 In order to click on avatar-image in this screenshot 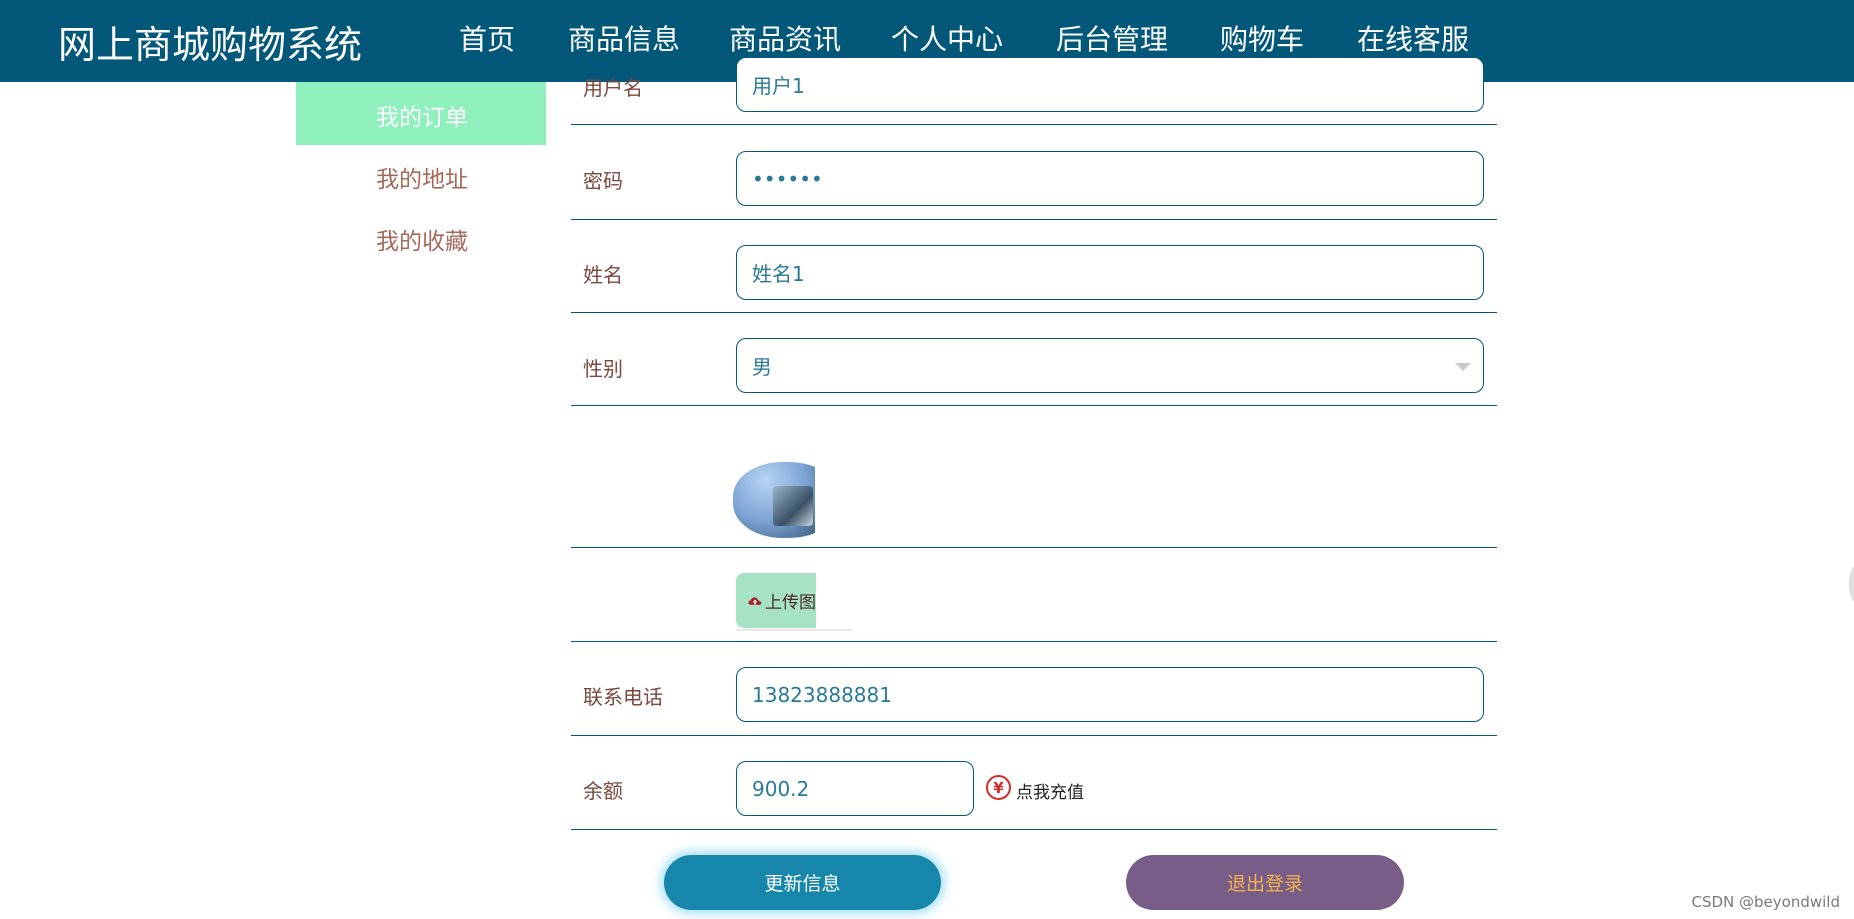, I will do `click(774, 500)`.